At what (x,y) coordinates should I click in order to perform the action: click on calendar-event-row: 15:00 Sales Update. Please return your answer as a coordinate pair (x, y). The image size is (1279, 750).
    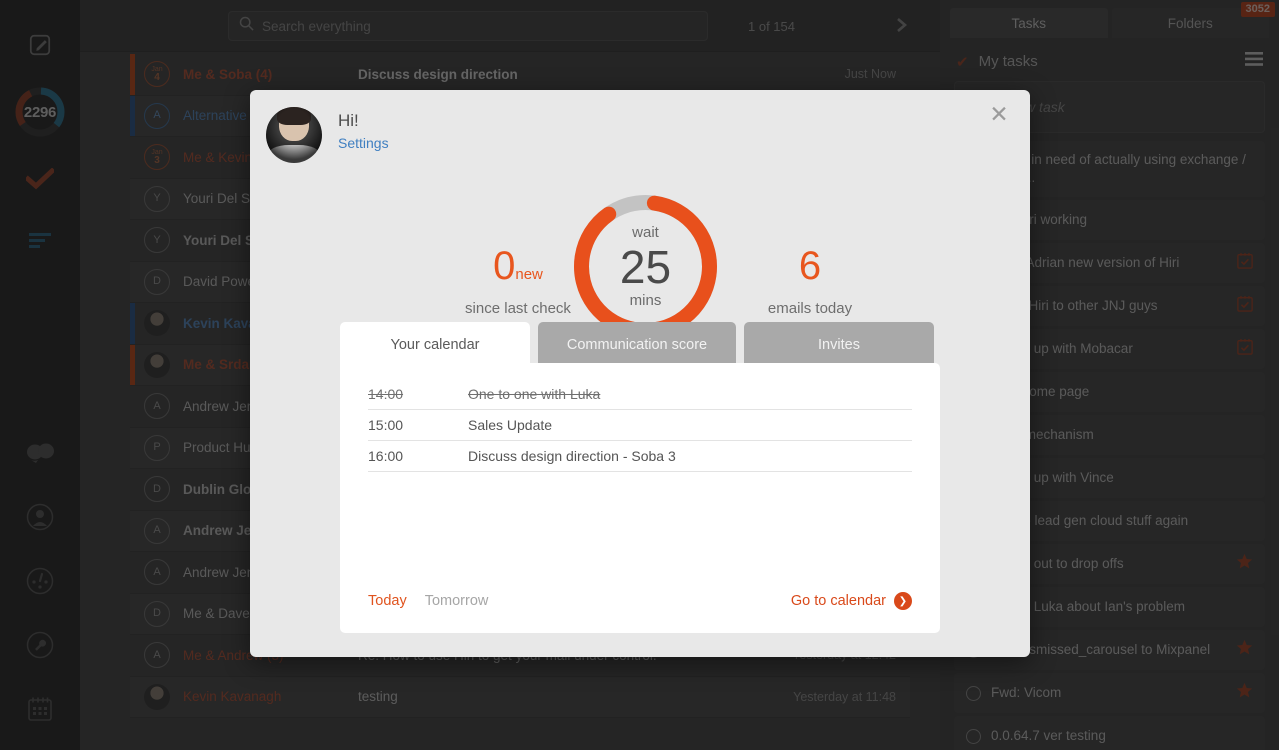
    Looking at the image, I should click on (640, 425).